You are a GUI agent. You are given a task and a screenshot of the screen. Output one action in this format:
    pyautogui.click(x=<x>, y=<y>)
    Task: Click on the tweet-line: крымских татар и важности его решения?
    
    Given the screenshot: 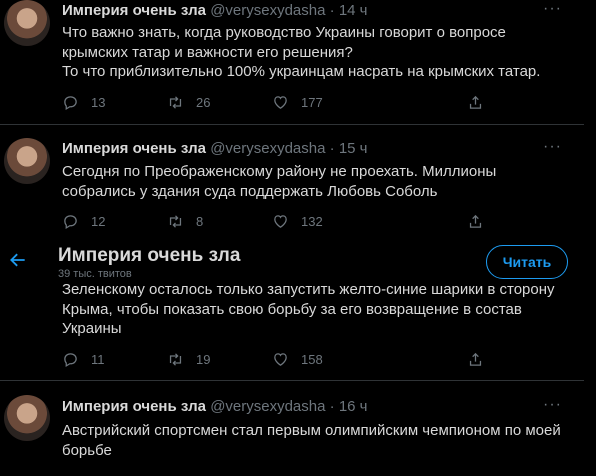 What is the action you would take?
    pyautogui.click(x=207, y=52)
    